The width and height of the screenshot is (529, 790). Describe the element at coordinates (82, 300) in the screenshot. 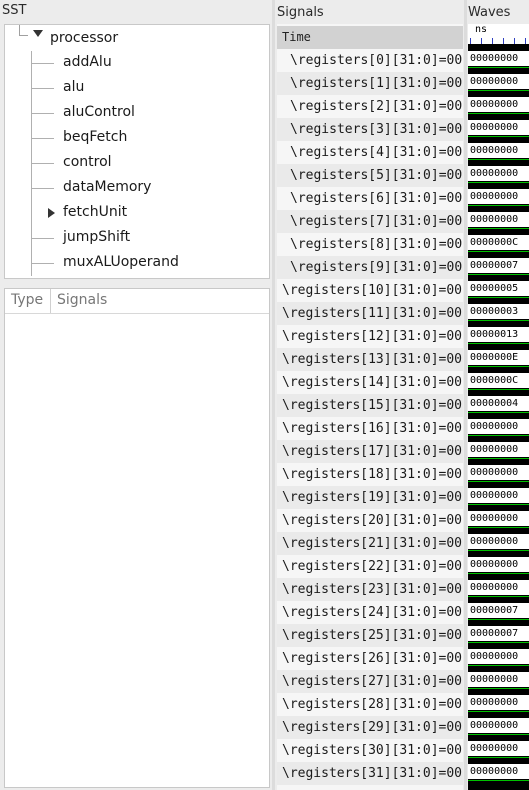

I see `column-header-signals: Signals` at that location.